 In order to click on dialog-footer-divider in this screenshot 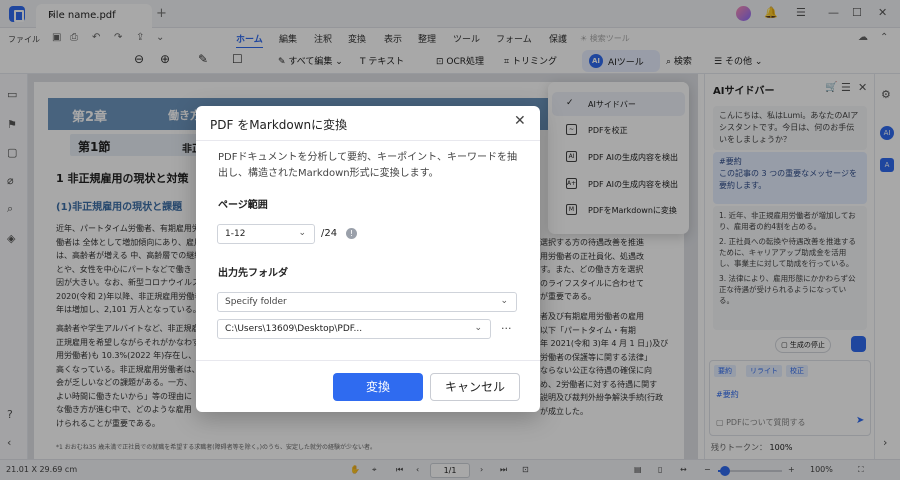, I will do `click(368, 360)`.